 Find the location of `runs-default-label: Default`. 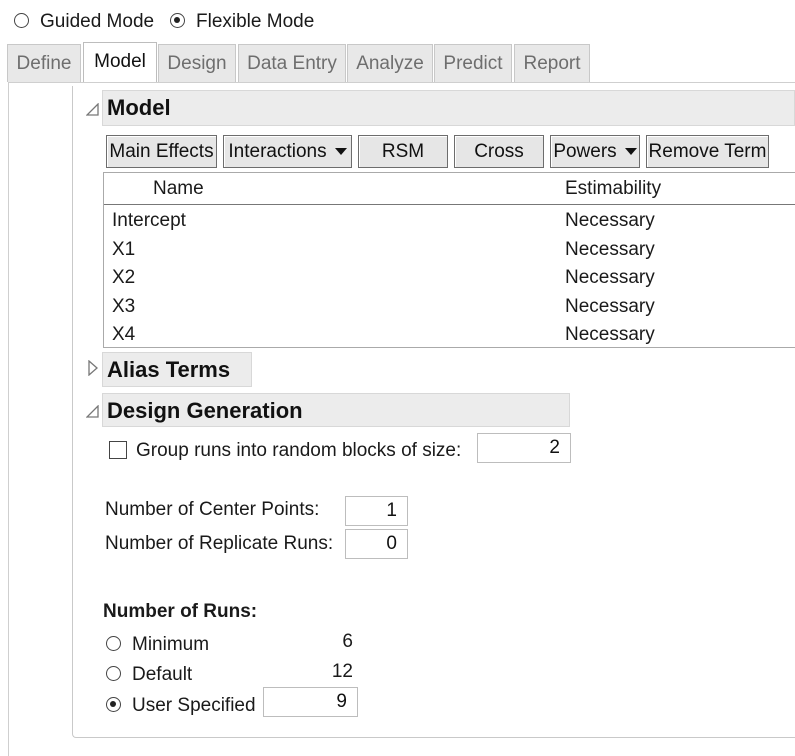

runs-default-label: Default is located at coordinates (162, 674).